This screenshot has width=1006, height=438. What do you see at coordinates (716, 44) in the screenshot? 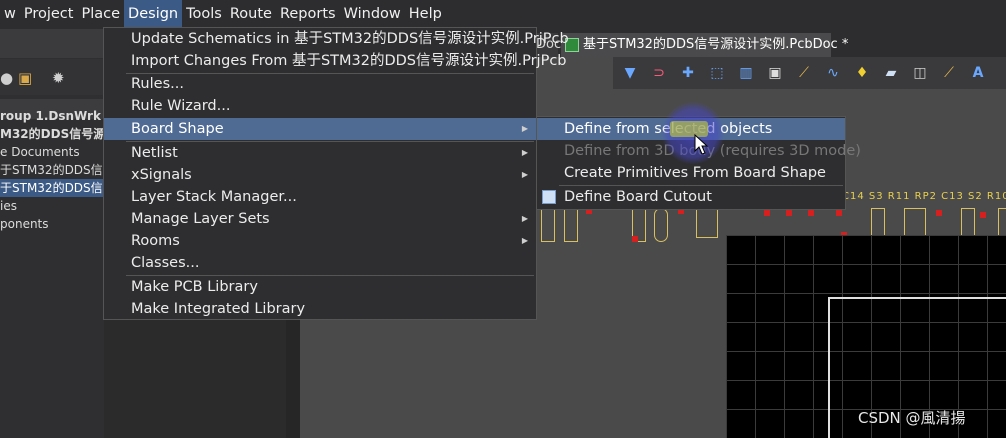
I see `tab-label: 基于STM32的DDS信号源设计实例.PcbDoc *` at bounding box center [716, 44].